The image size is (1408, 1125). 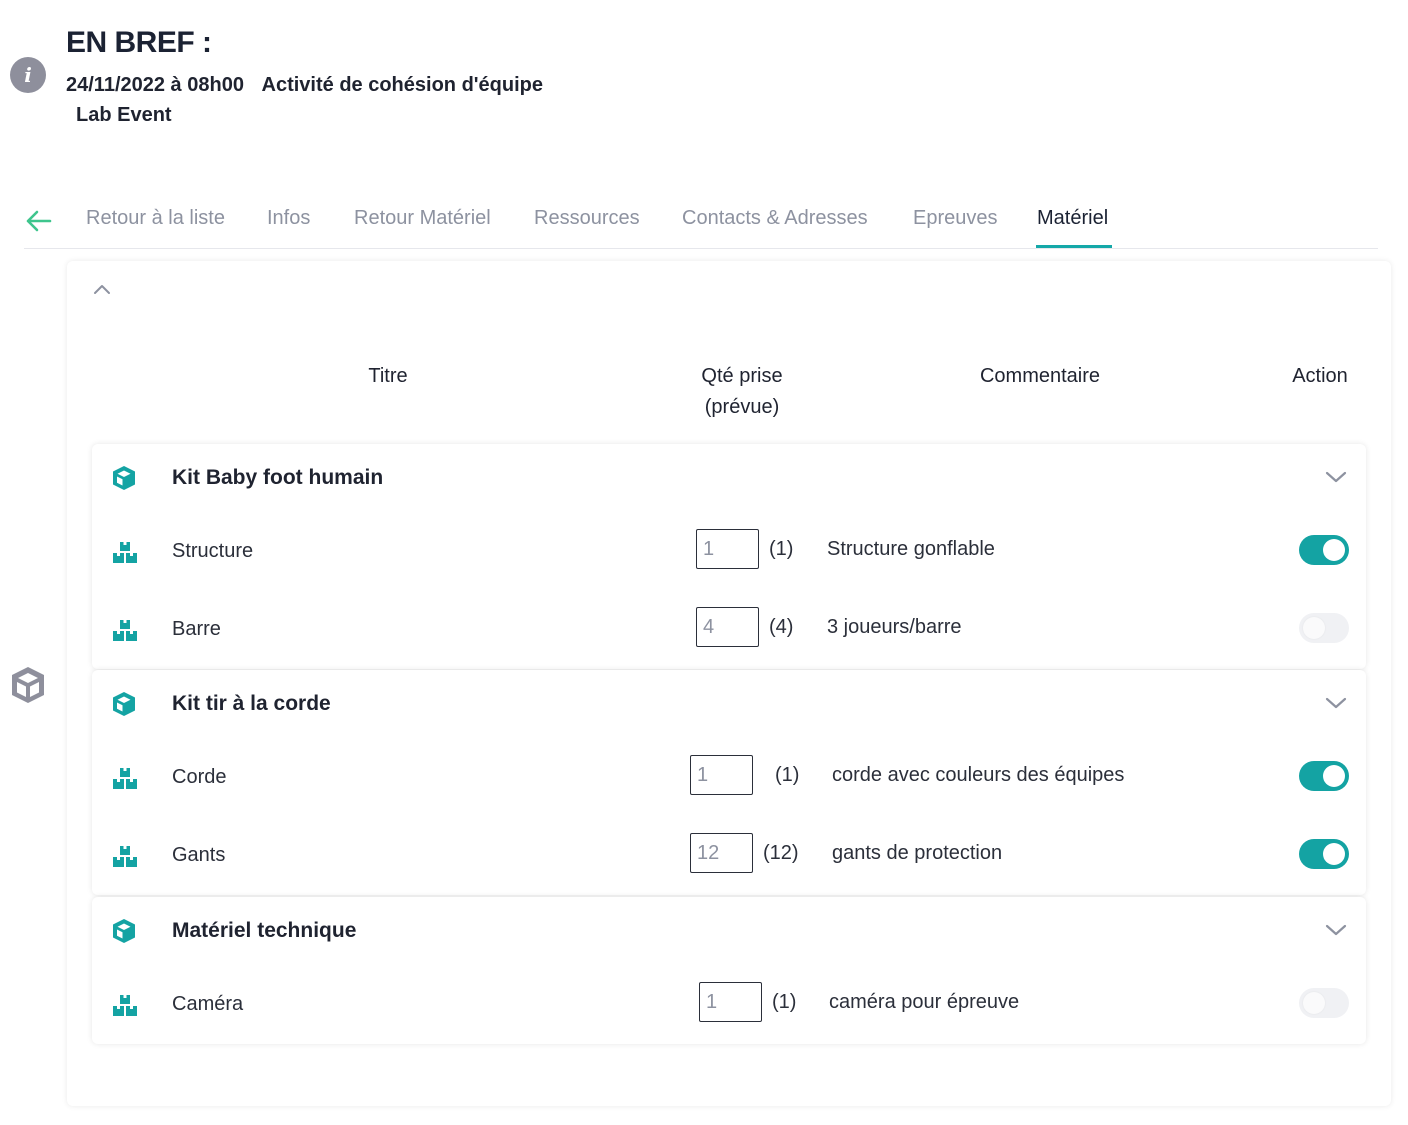 I want to click on tab-material: Matériel, so click(x=1072, y=218).